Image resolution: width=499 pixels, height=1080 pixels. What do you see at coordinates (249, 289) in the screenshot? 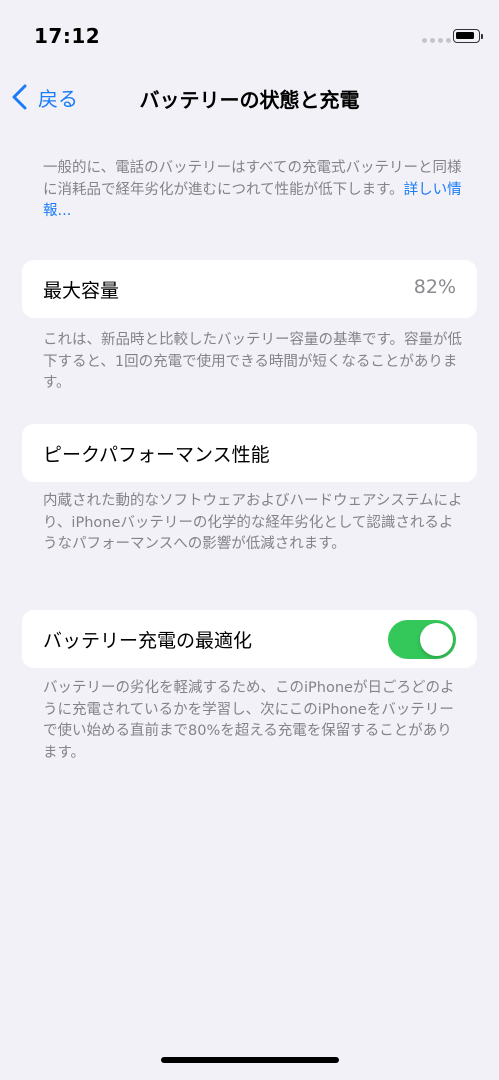
I see `max-capacity-row: 最大容量 82%` at bounding box center [249, 289].